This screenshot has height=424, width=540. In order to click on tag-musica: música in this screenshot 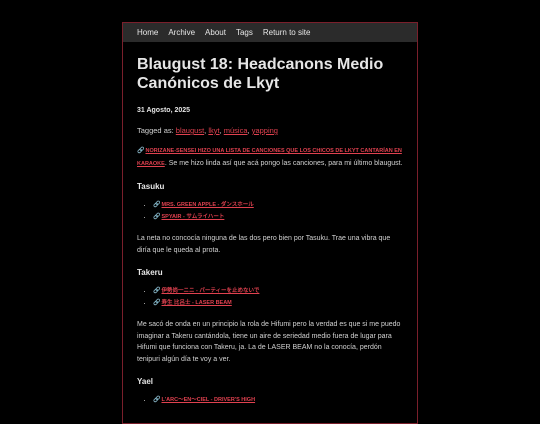, I will do `click(236, 130)`.